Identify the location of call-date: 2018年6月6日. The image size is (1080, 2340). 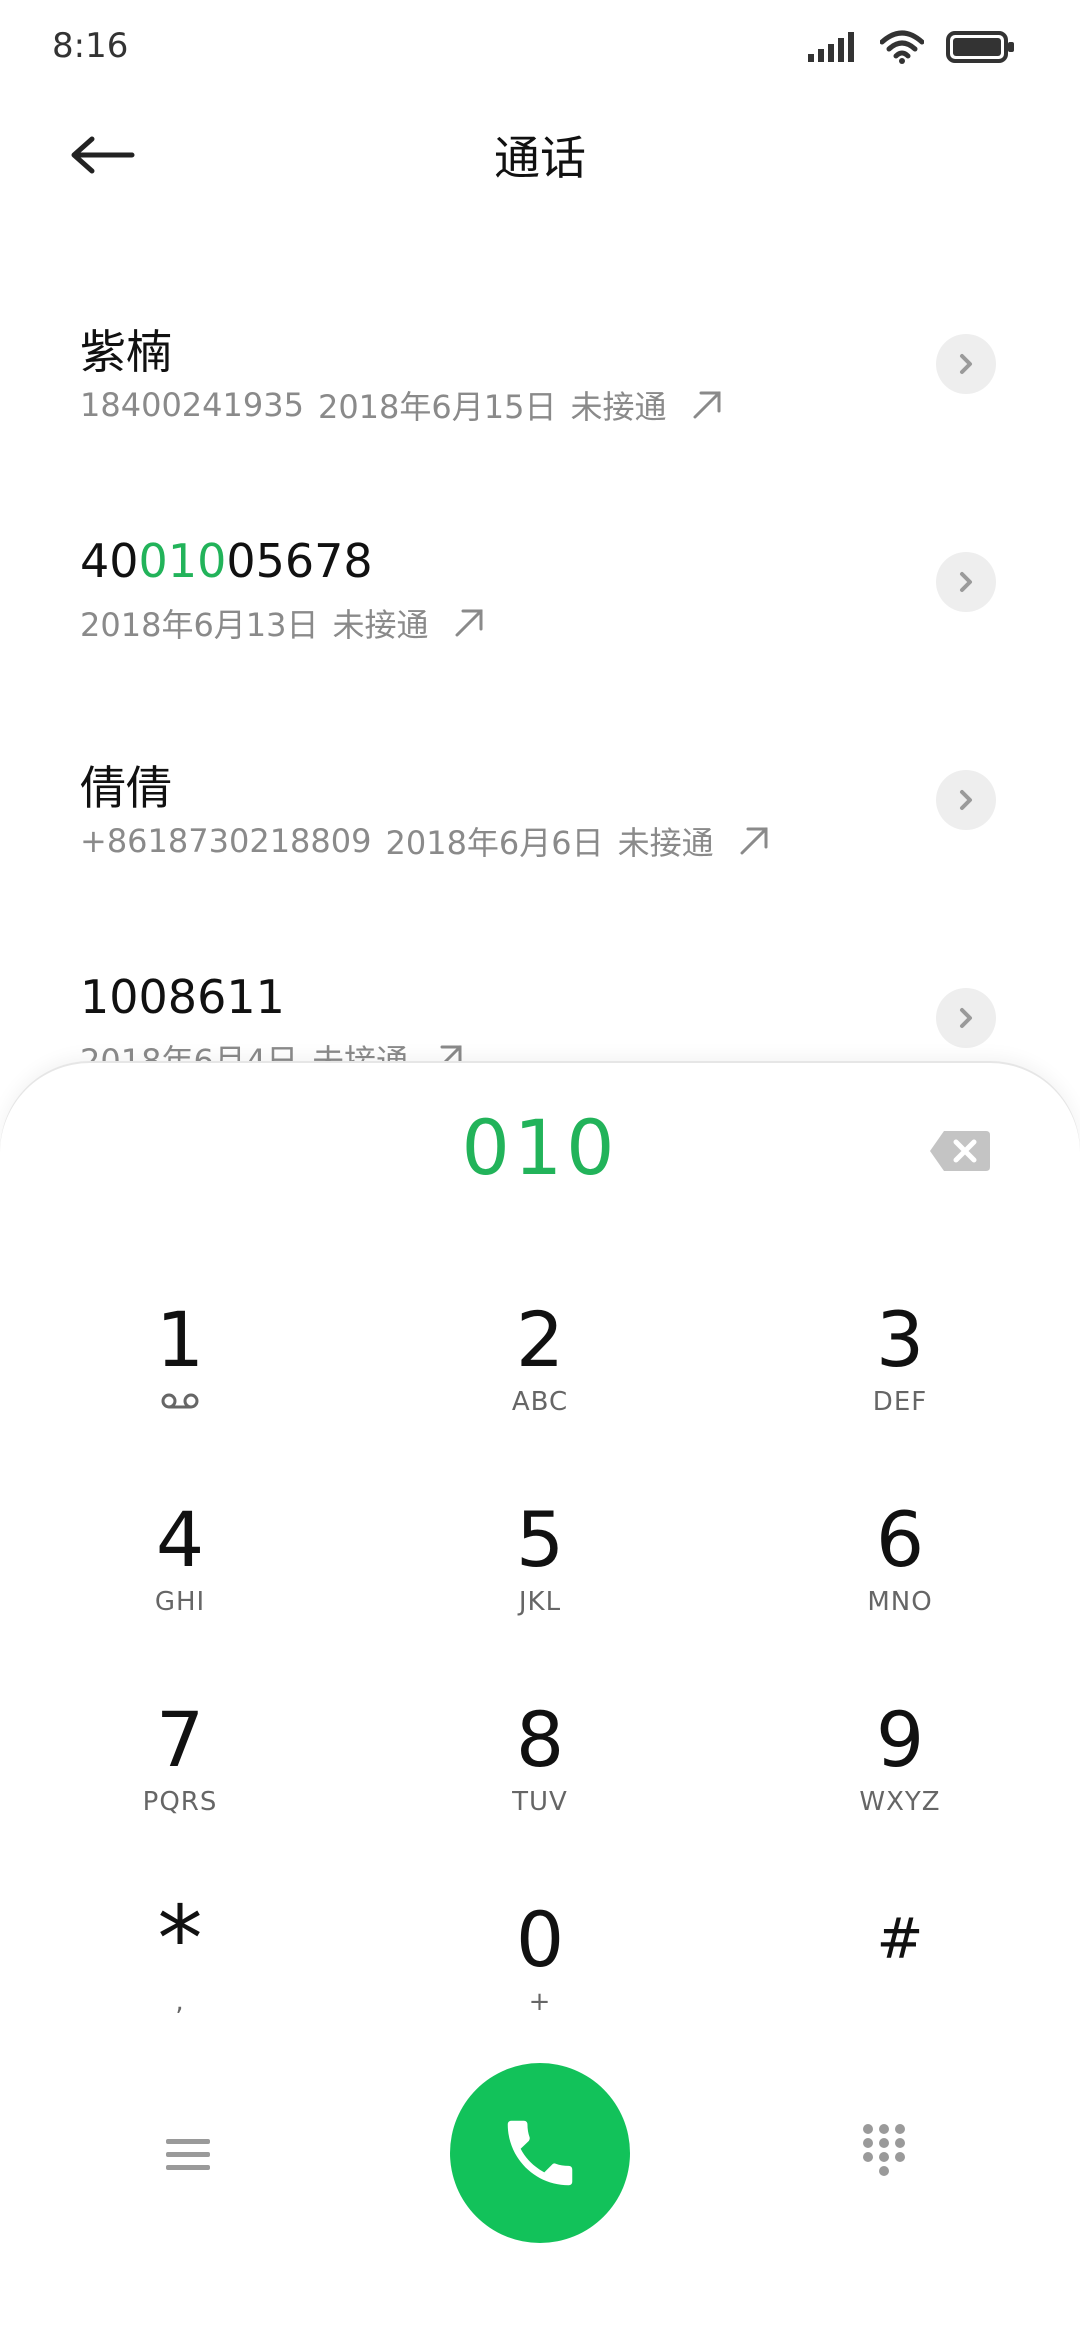
(494, 843).